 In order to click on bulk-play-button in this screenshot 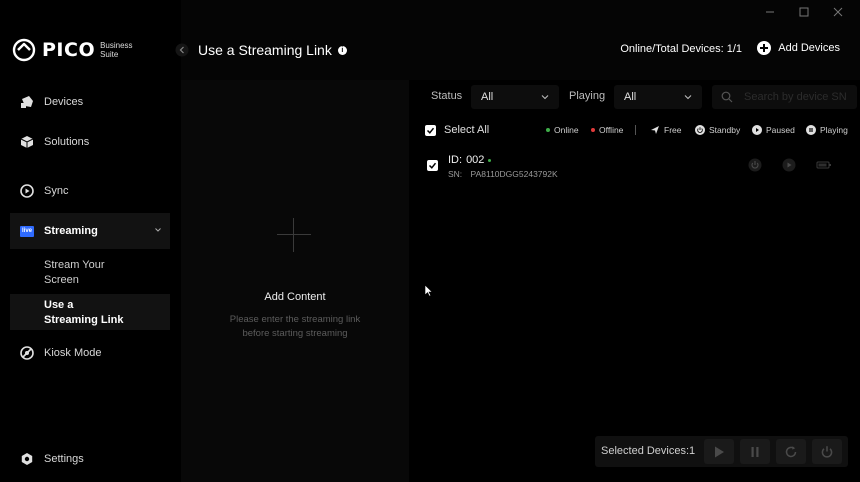, I will do `click(719, 451)`.